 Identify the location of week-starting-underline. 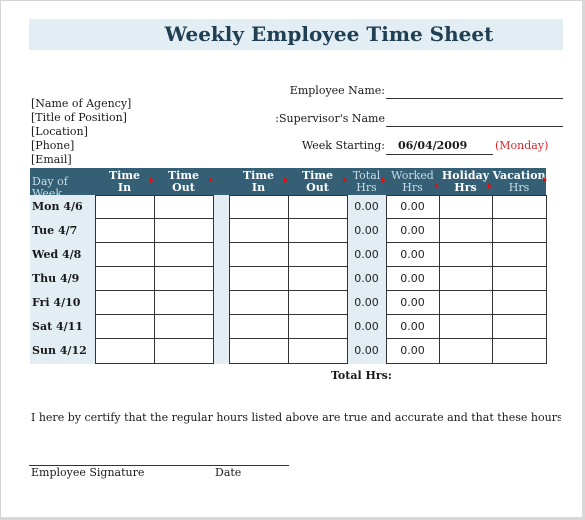
(439, 154).